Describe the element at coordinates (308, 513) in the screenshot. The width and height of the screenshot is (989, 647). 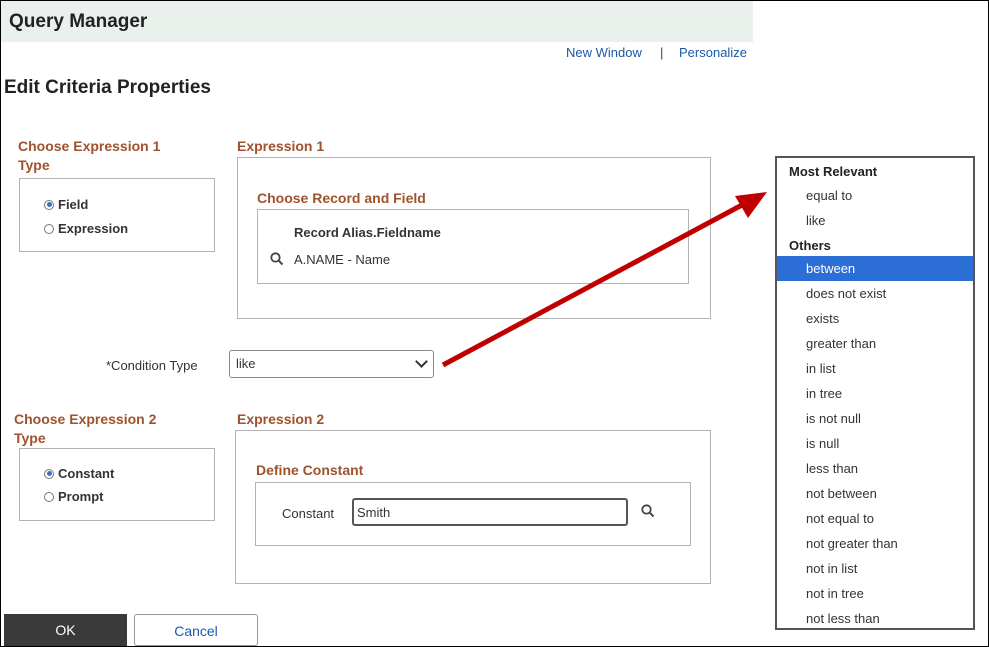
I see `constant-label: Constant` at that location.